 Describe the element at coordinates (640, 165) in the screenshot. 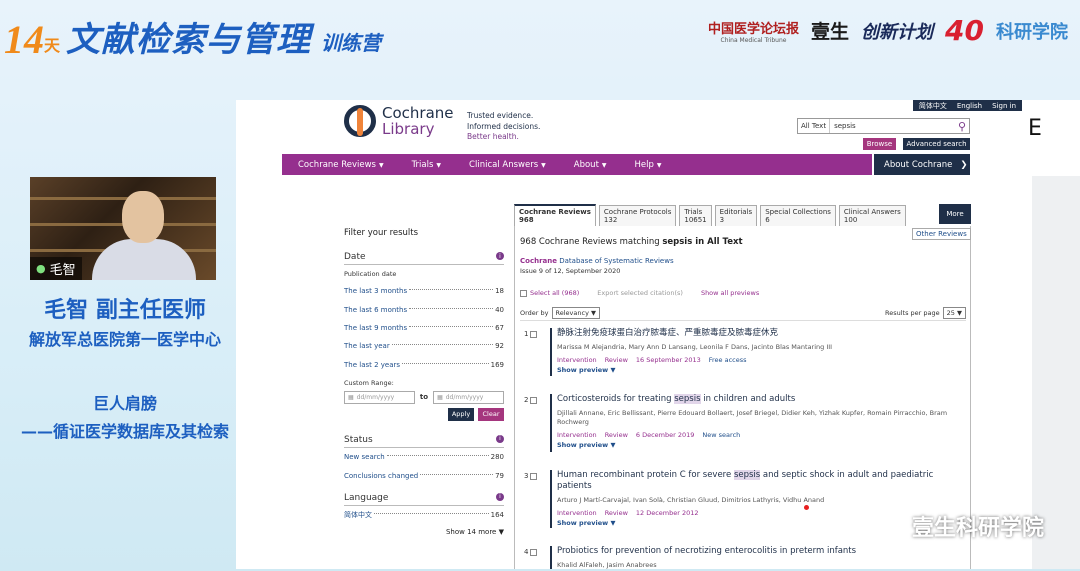

I see `nav-help: Help ▼` at that location.